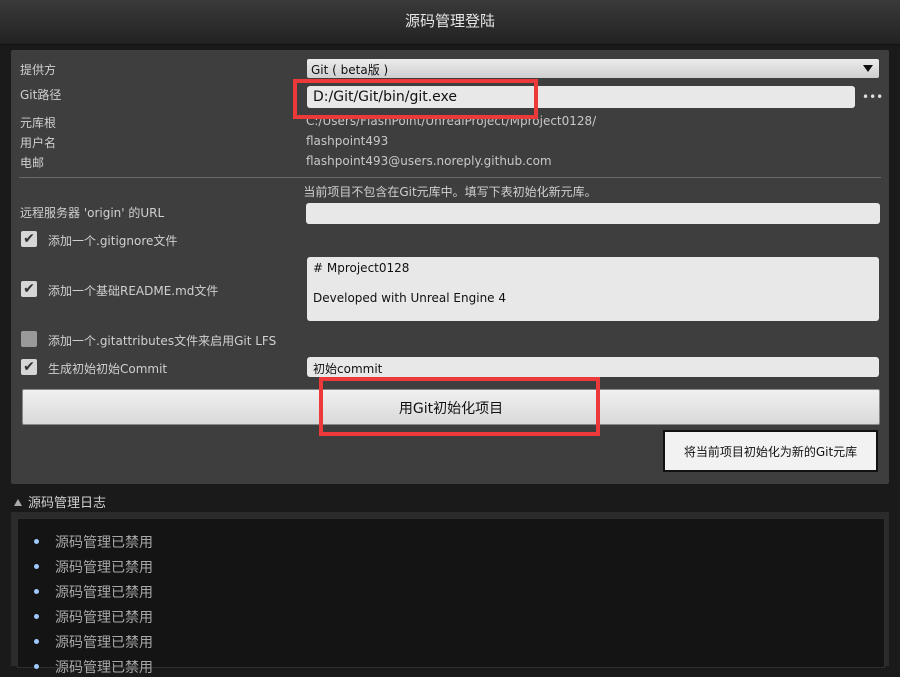 This screenshot has height=677, width=900. I want to click on source-control-log-header: 源码管理日志, so click(60, 501).